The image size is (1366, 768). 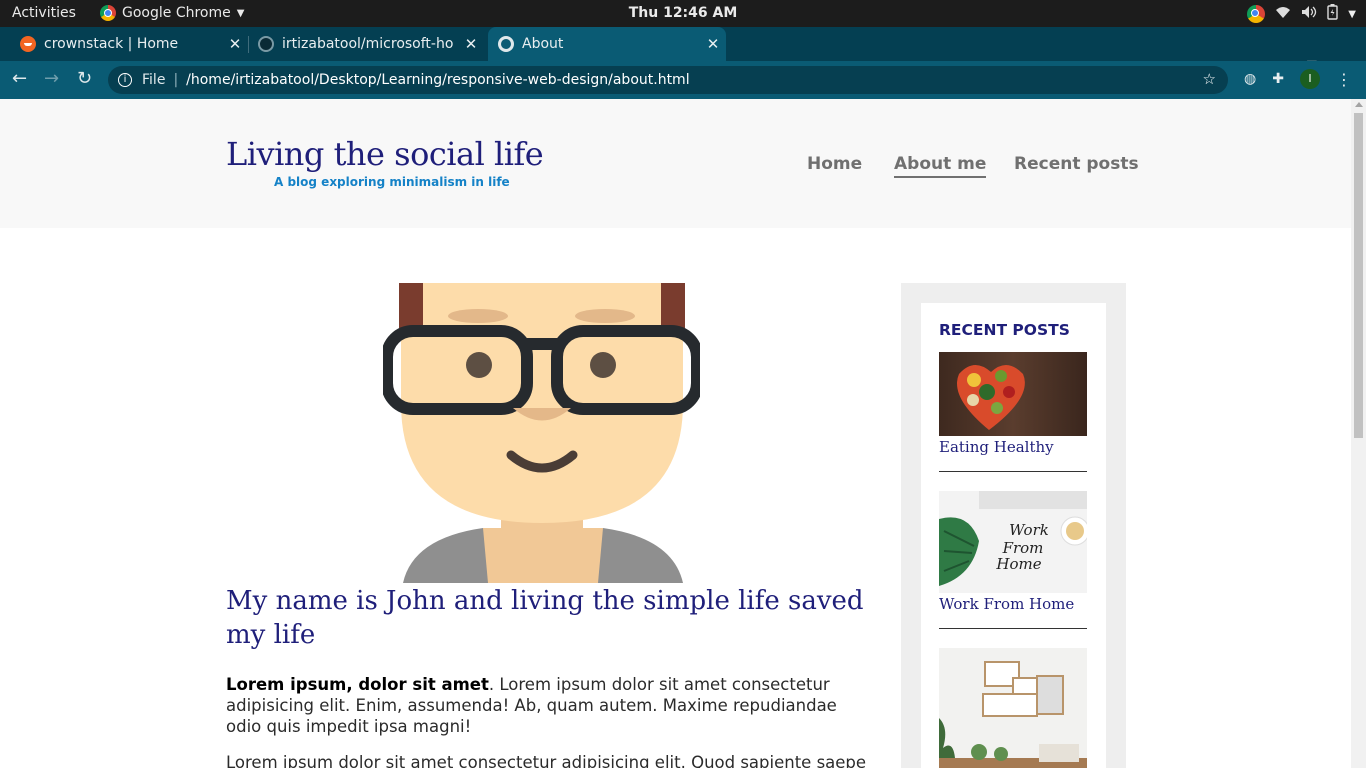 I want to click on svg-text: Work, so click(x=1029, y=530).